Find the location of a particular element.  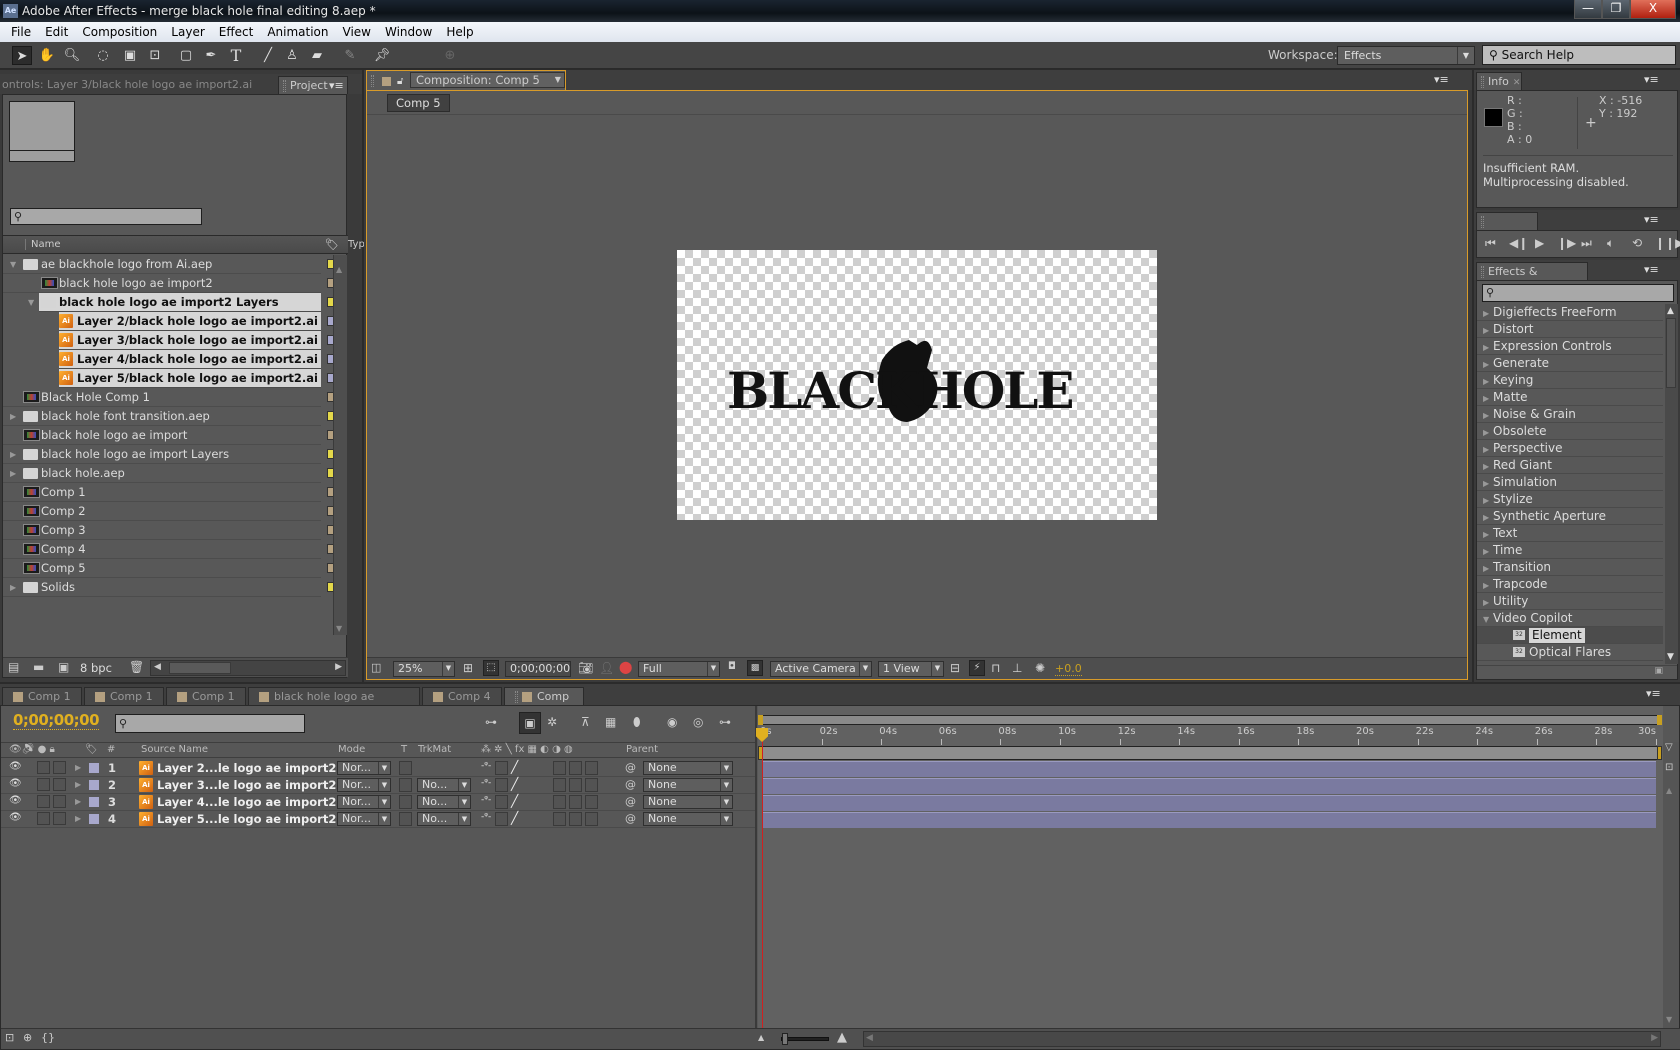

bit-depth-button: 8 bpc is located at coordinates (96, 668).